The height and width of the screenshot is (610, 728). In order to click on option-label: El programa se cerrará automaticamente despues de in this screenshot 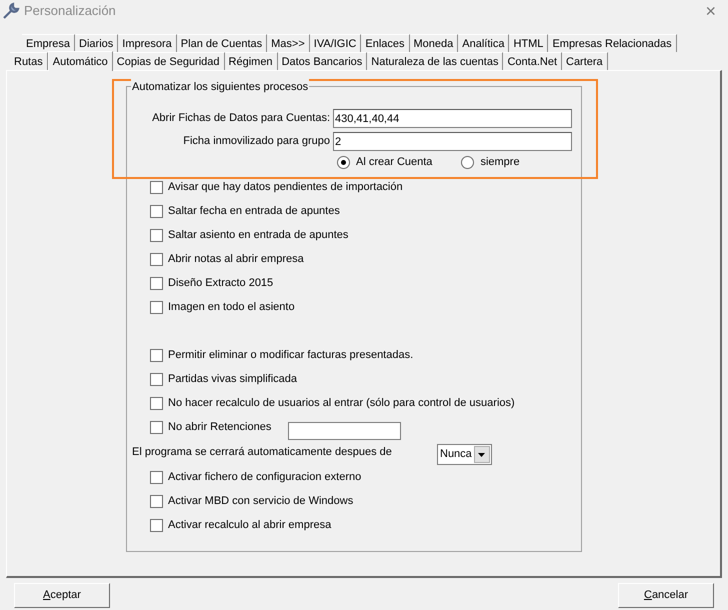, I will do `click(262, 452)`.